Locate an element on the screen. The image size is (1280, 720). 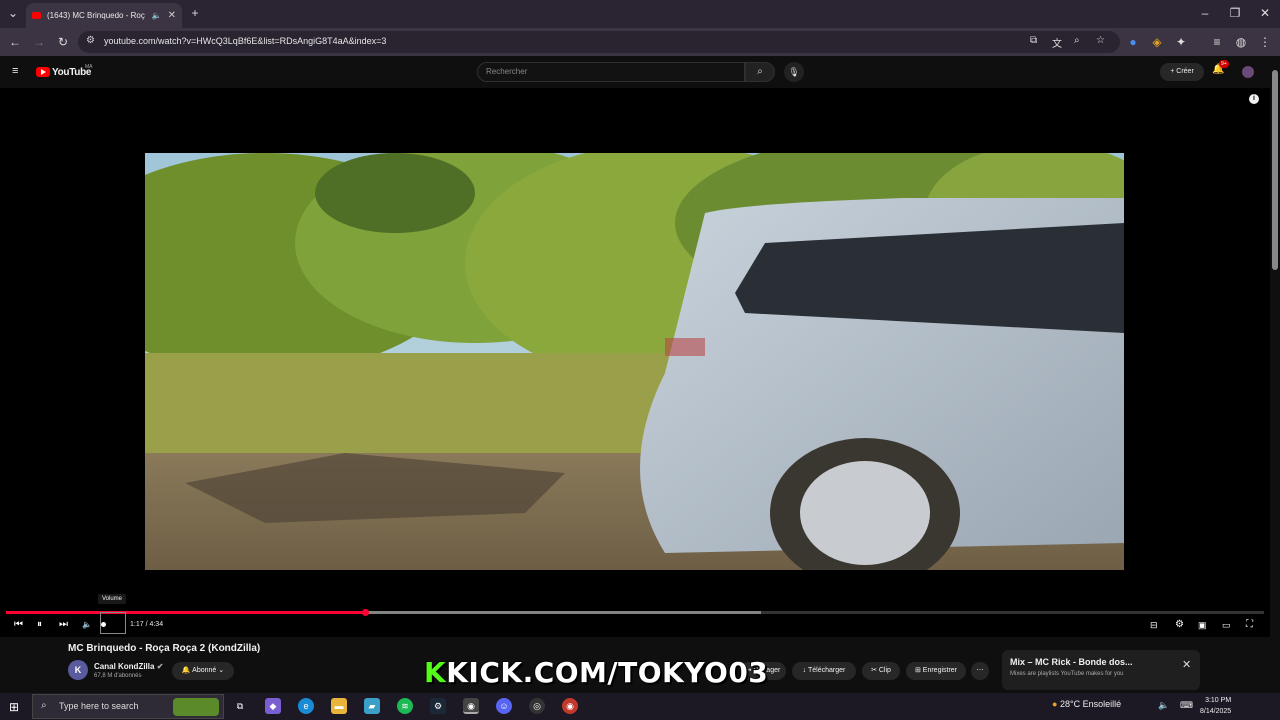
edge-icon: e is located at coordinates (306, 706).